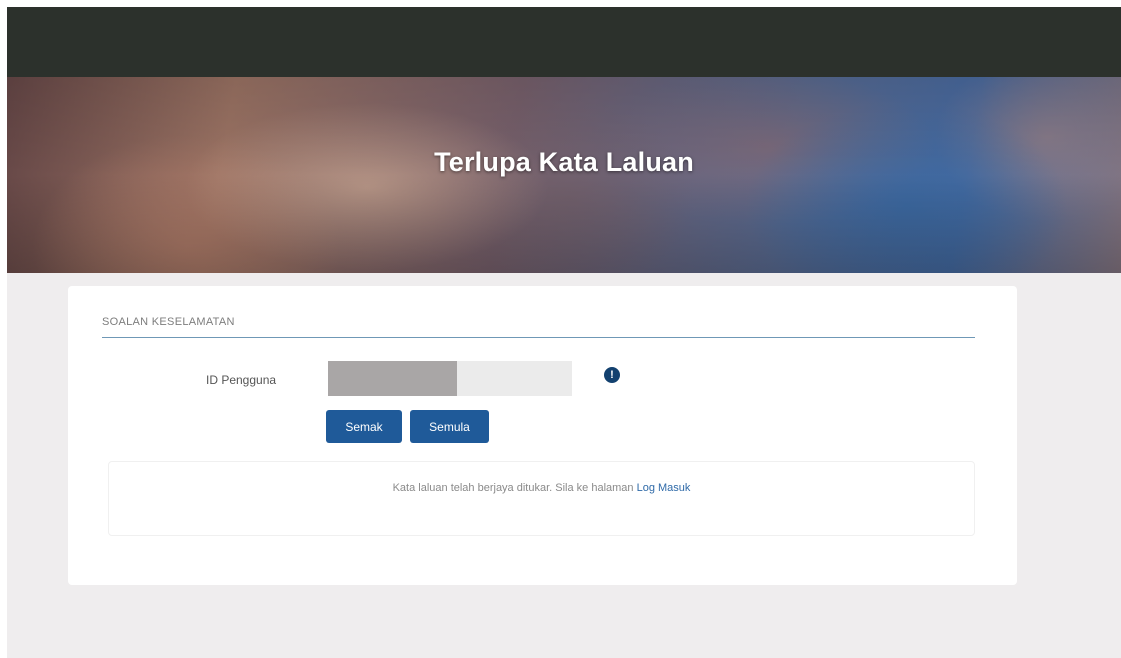 This screenshot has height=658, width=1121. Describe the element at coordinates (392, 378) in the screenshot. I see `user-id-redaction` at that location.